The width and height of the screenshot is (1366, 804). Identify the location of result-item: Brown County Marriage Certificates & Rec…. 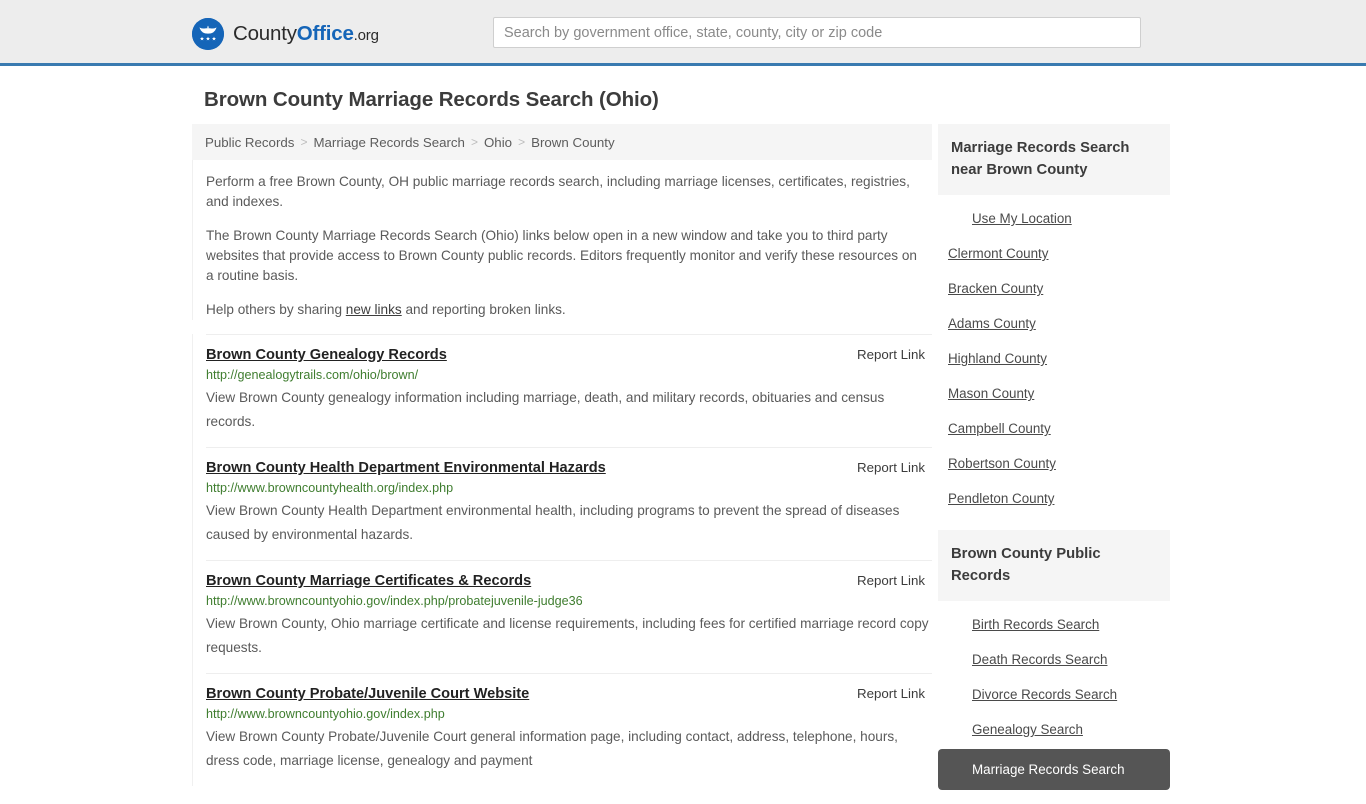
(569, 616).